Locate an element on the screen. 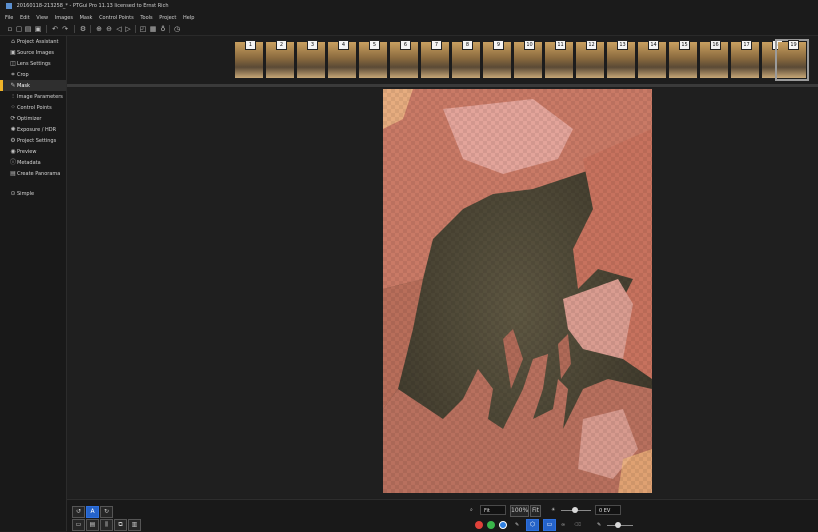 The width and height of the screenshot is (818, 532). sidebar-item-control-points: ⁘Control Points is located at coordinates (33, 107).